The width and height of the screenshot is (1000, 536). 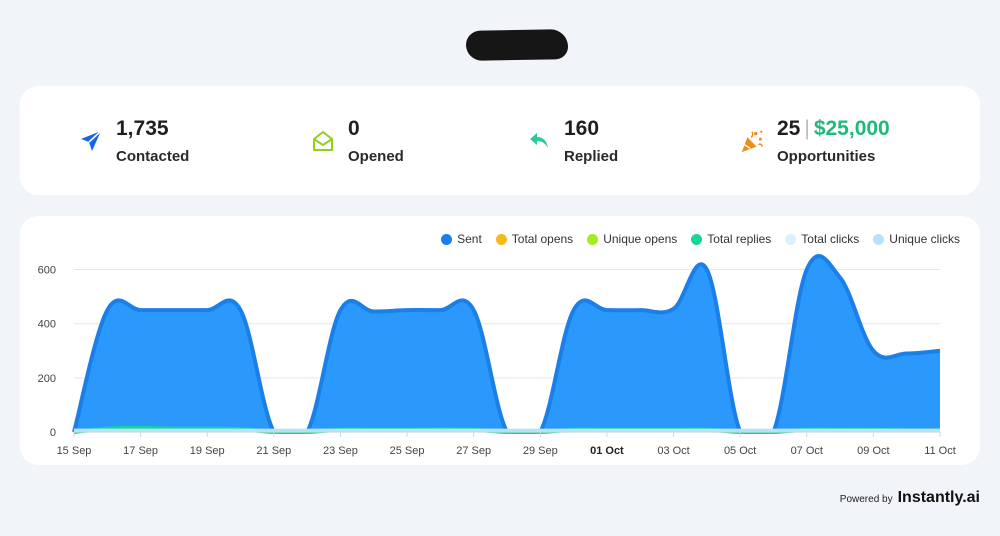 What do you see at coordinates (207, 451) in the screenshot?
I see `x-tick-label: 19 Sep` at bounding box center [207, 451].